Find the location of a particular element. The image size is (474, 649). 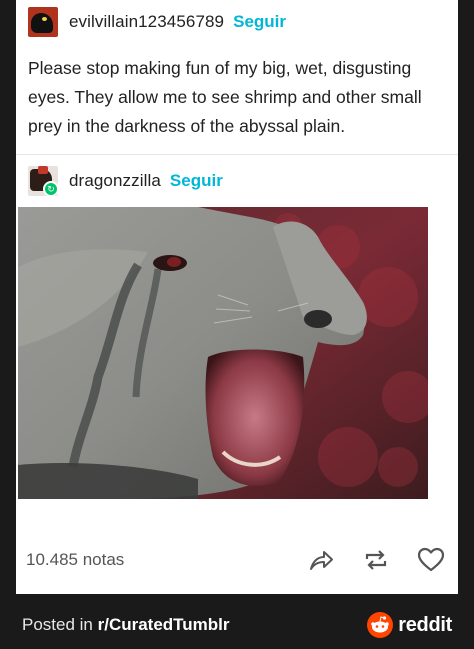

avatar is located at coordinates (43, 22).